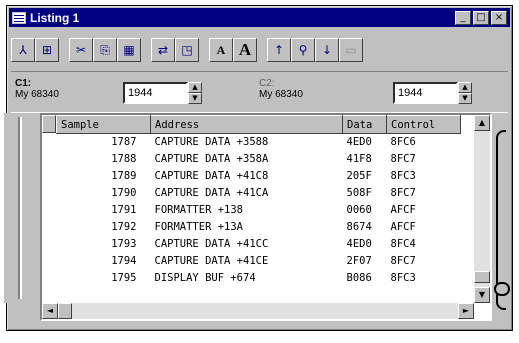 This screenshot has height=343, width=519. Describe the element at coordinates (124, 142) in the screenshot. I see `cell-sample: 1787` at that location.